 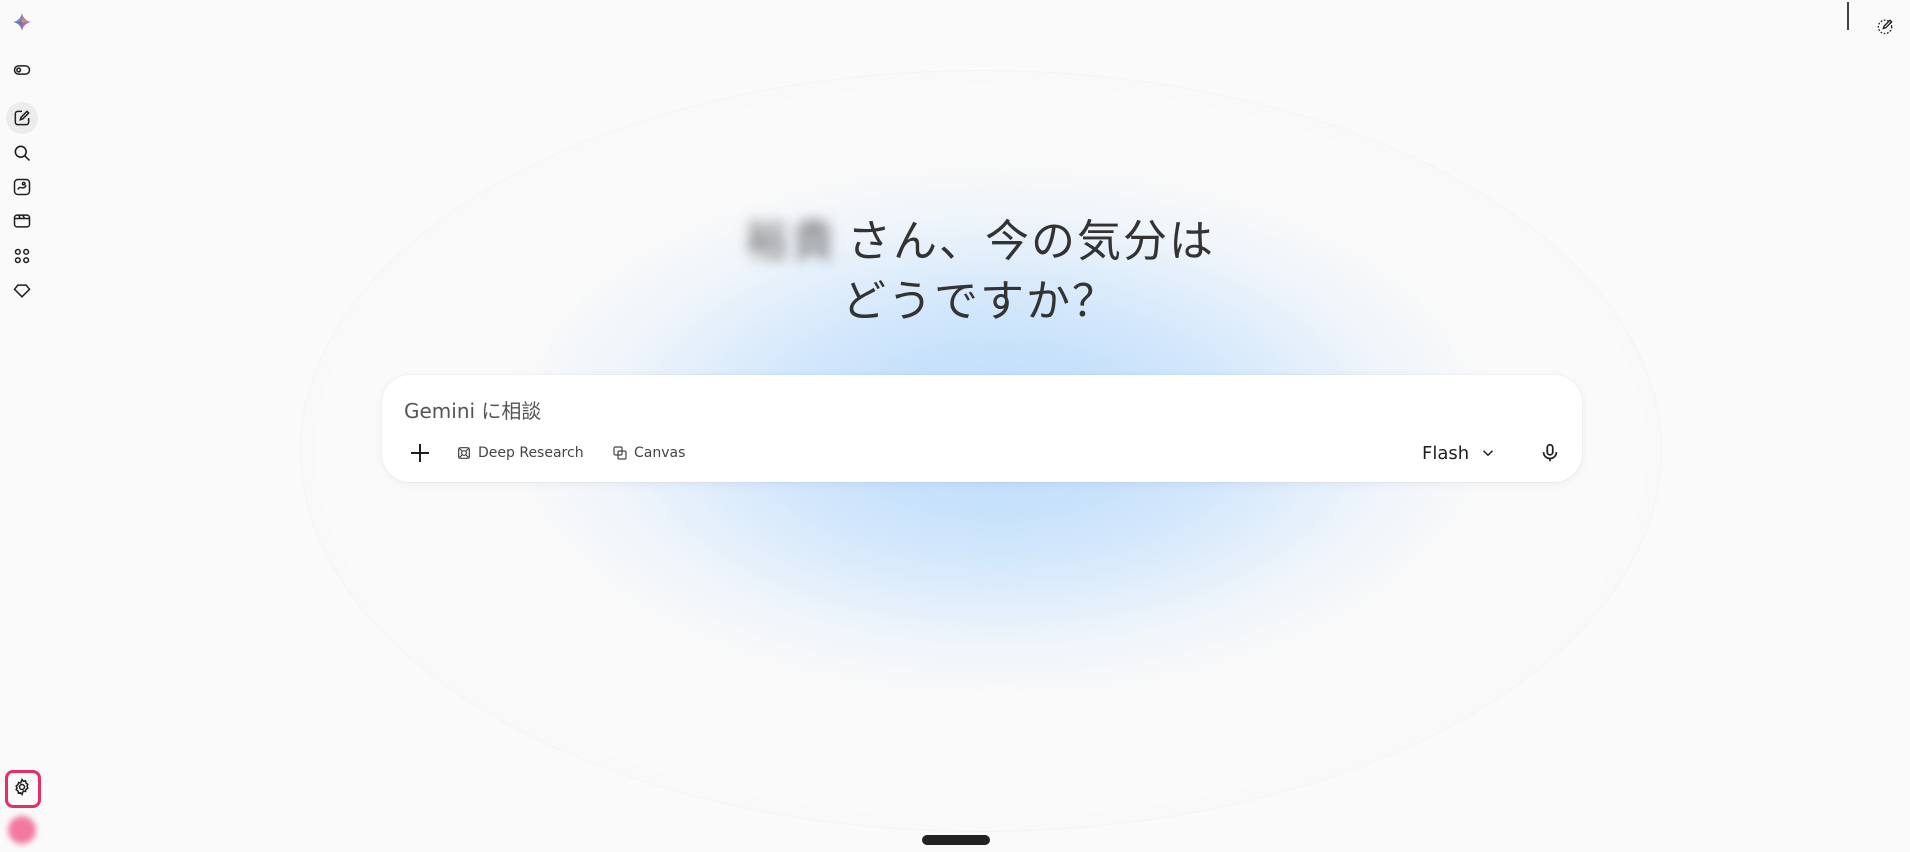 What do you see at coordinates (982, 428) in the screenshot?
I see `prompt-composer: Gemini に相談 Deep Research Canvas Flash` at bounding box center [982, 428].